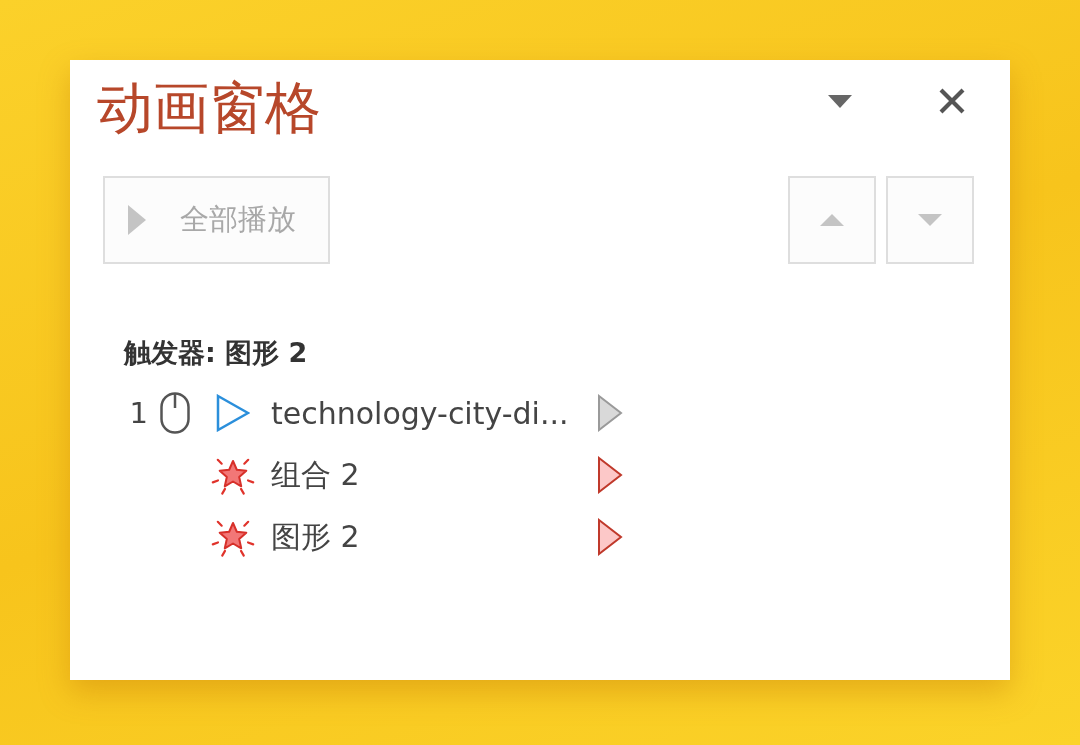 This screenshot has width=1080, height=745. Describe the element at coordinates (137, 220) in the screenshot. I see `play-icon` at that location.